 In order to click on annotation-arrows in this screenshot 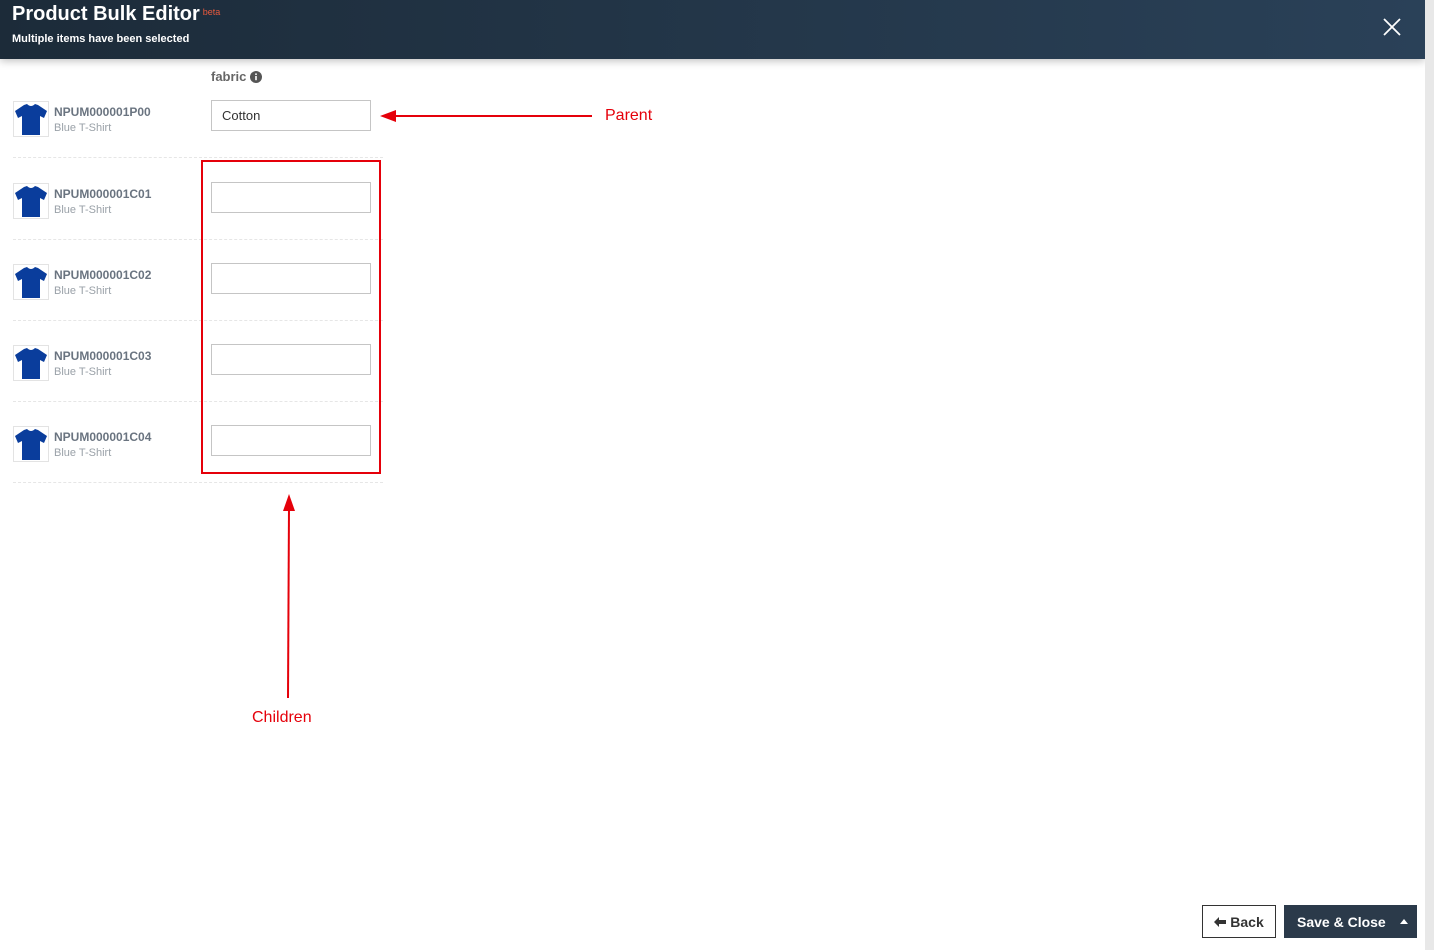, I will do `click(437, 404)`.